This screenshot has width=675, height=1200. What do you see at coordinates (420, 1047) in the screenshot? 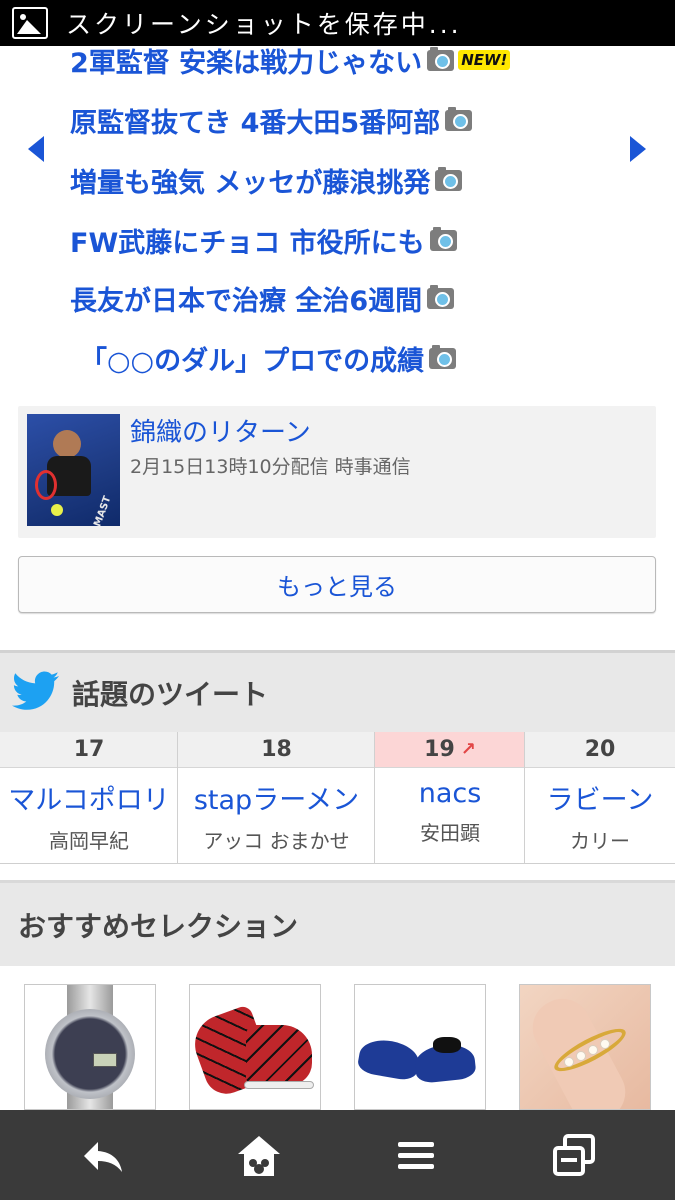
I see `product-navy-ballet-flats` at bounding box center [420, 1047].